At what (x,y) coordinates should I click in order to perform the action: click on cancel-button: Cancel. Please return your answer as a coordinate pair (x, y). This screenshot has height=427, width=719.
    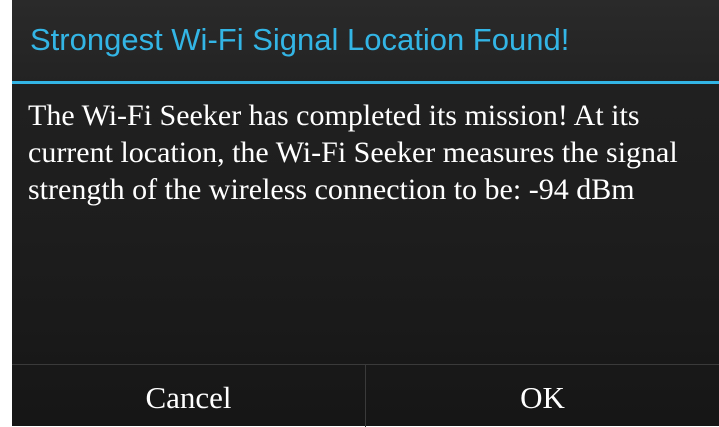
    Looking at the image, I should click on (188, 395).